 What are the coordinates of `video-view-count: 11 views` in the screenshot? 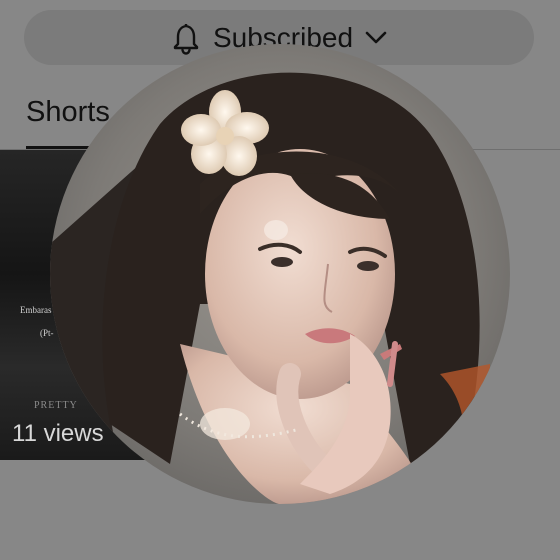 It's located at (58, 433).